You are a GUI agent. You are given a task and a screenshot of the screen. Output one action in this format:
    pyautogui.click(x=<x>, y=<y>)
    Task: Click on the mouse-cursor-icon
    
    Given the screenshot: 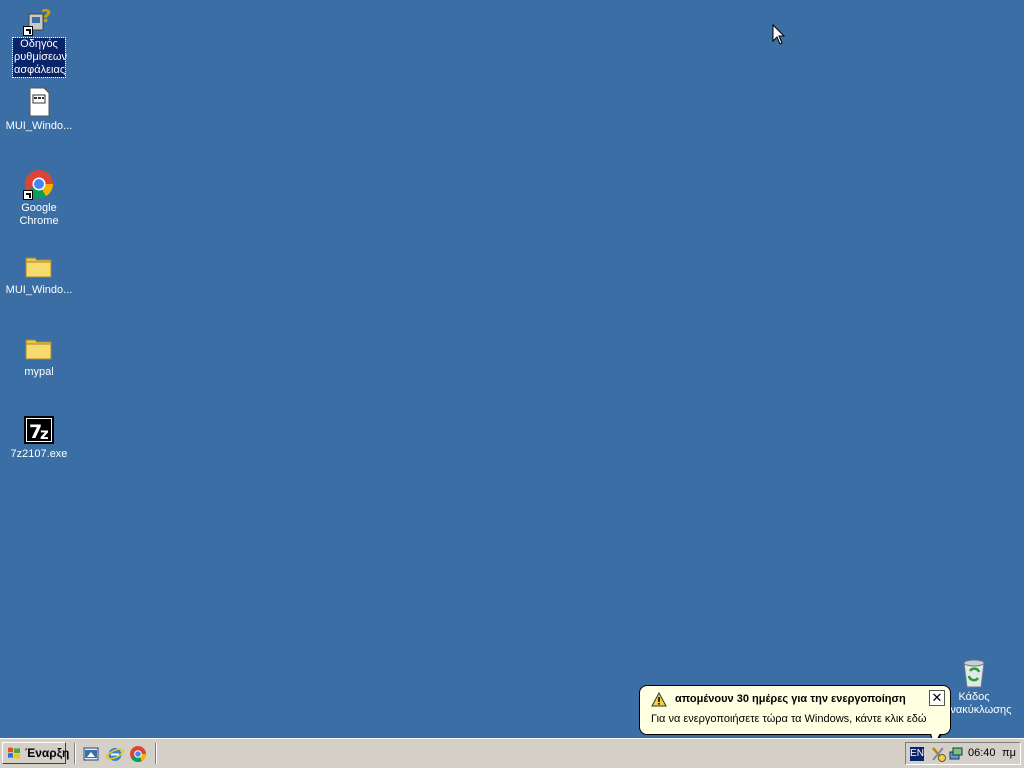 What is the action you would take?
    pyautogui.click(x=779, y=34)
    